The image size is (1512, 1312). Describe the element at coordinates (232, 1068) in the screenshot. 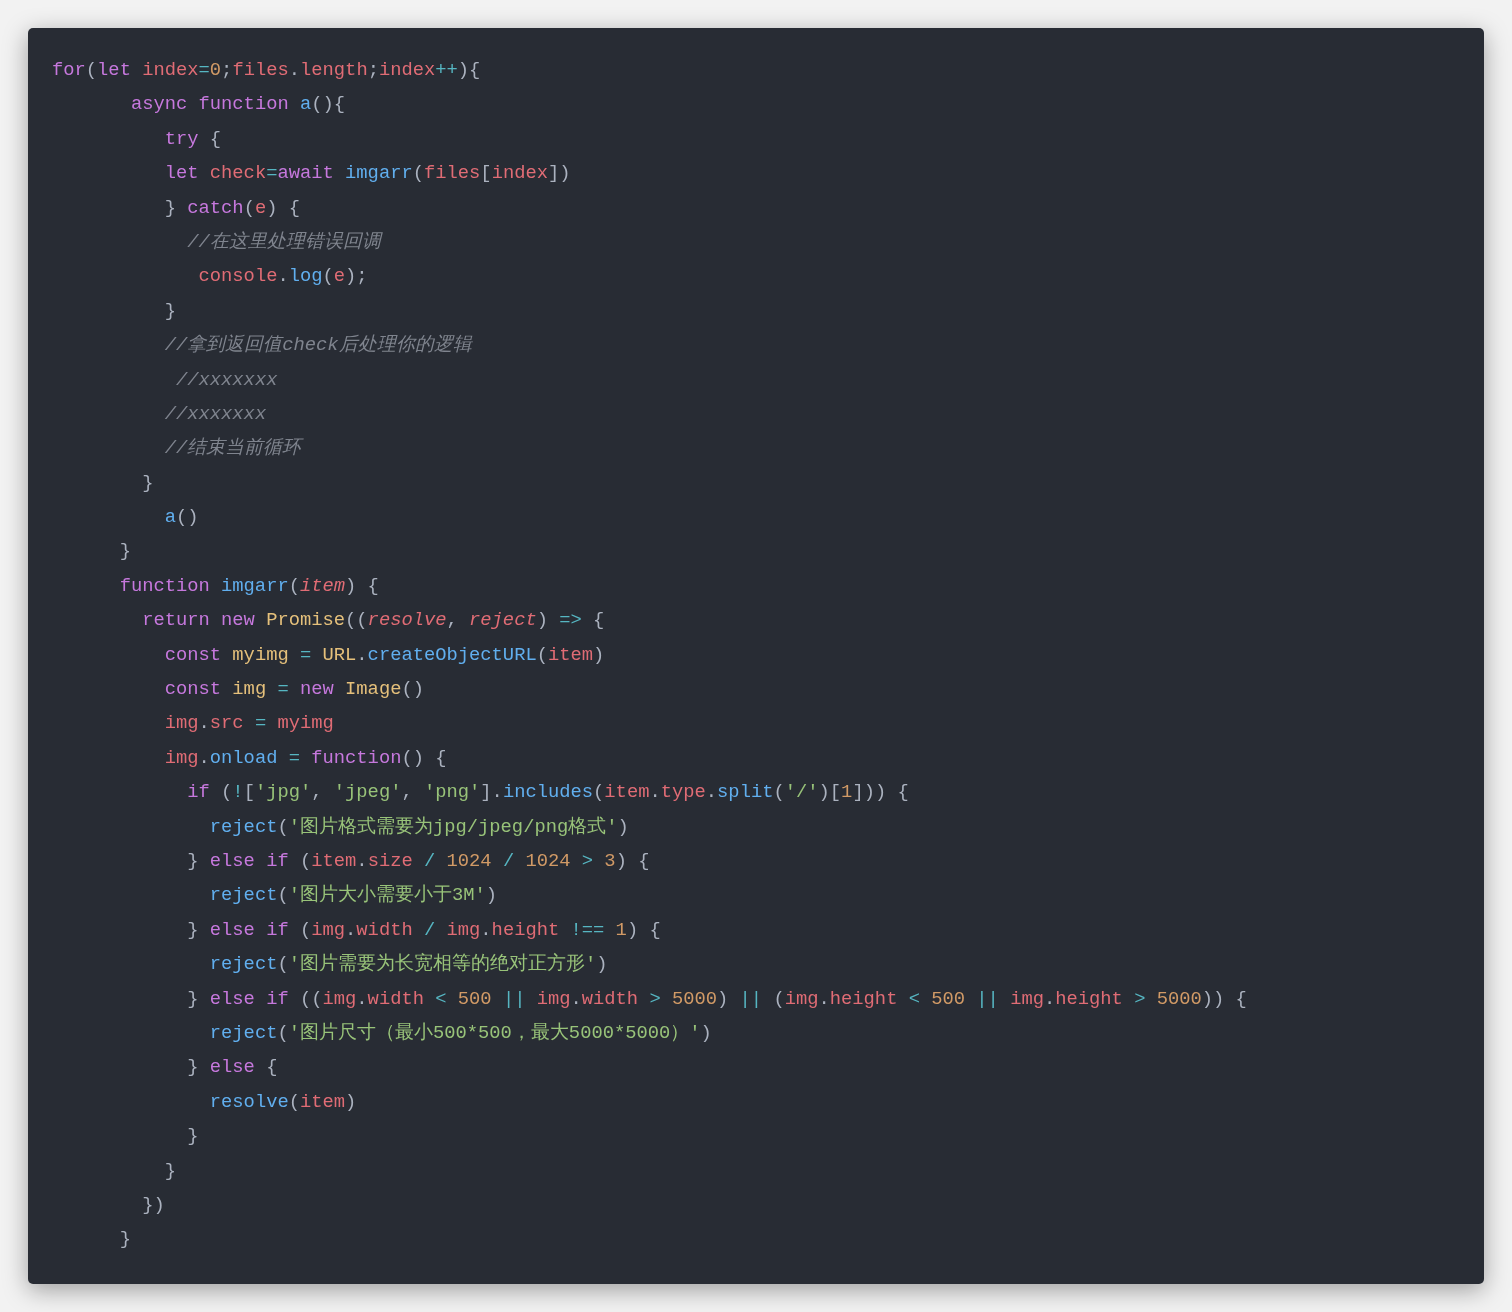

I see `code-line: } else {` at that location.